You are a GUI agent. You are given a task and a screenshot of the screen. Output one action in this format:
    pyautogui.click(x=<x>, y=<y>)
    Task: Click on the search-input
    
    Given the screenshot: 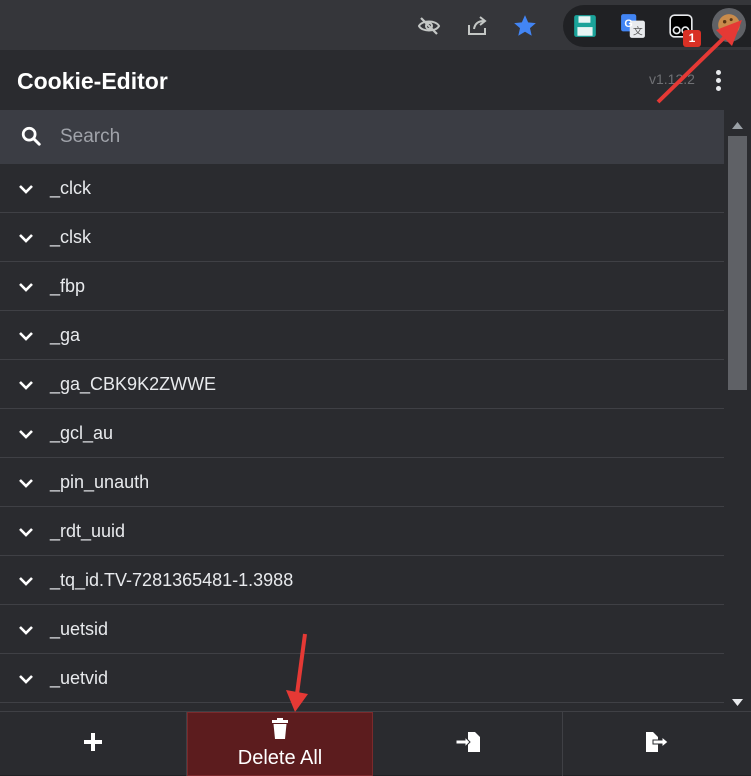 What is the action you would take?
    pyautogui.click(x=378, y=137)
    